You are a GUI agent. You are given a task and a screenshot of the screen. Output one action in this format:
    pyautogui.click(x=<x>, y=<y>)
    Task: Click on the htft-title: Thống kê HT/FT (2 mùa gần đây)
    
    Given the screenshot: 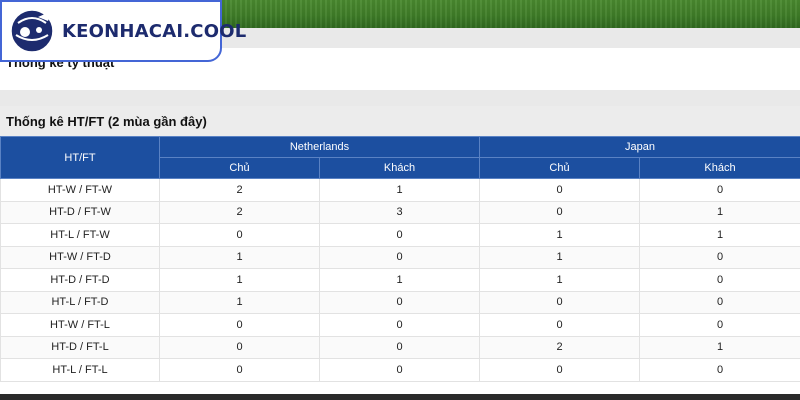 What is the action you would take?
    pyautogui.click(x=106, y=121)
    